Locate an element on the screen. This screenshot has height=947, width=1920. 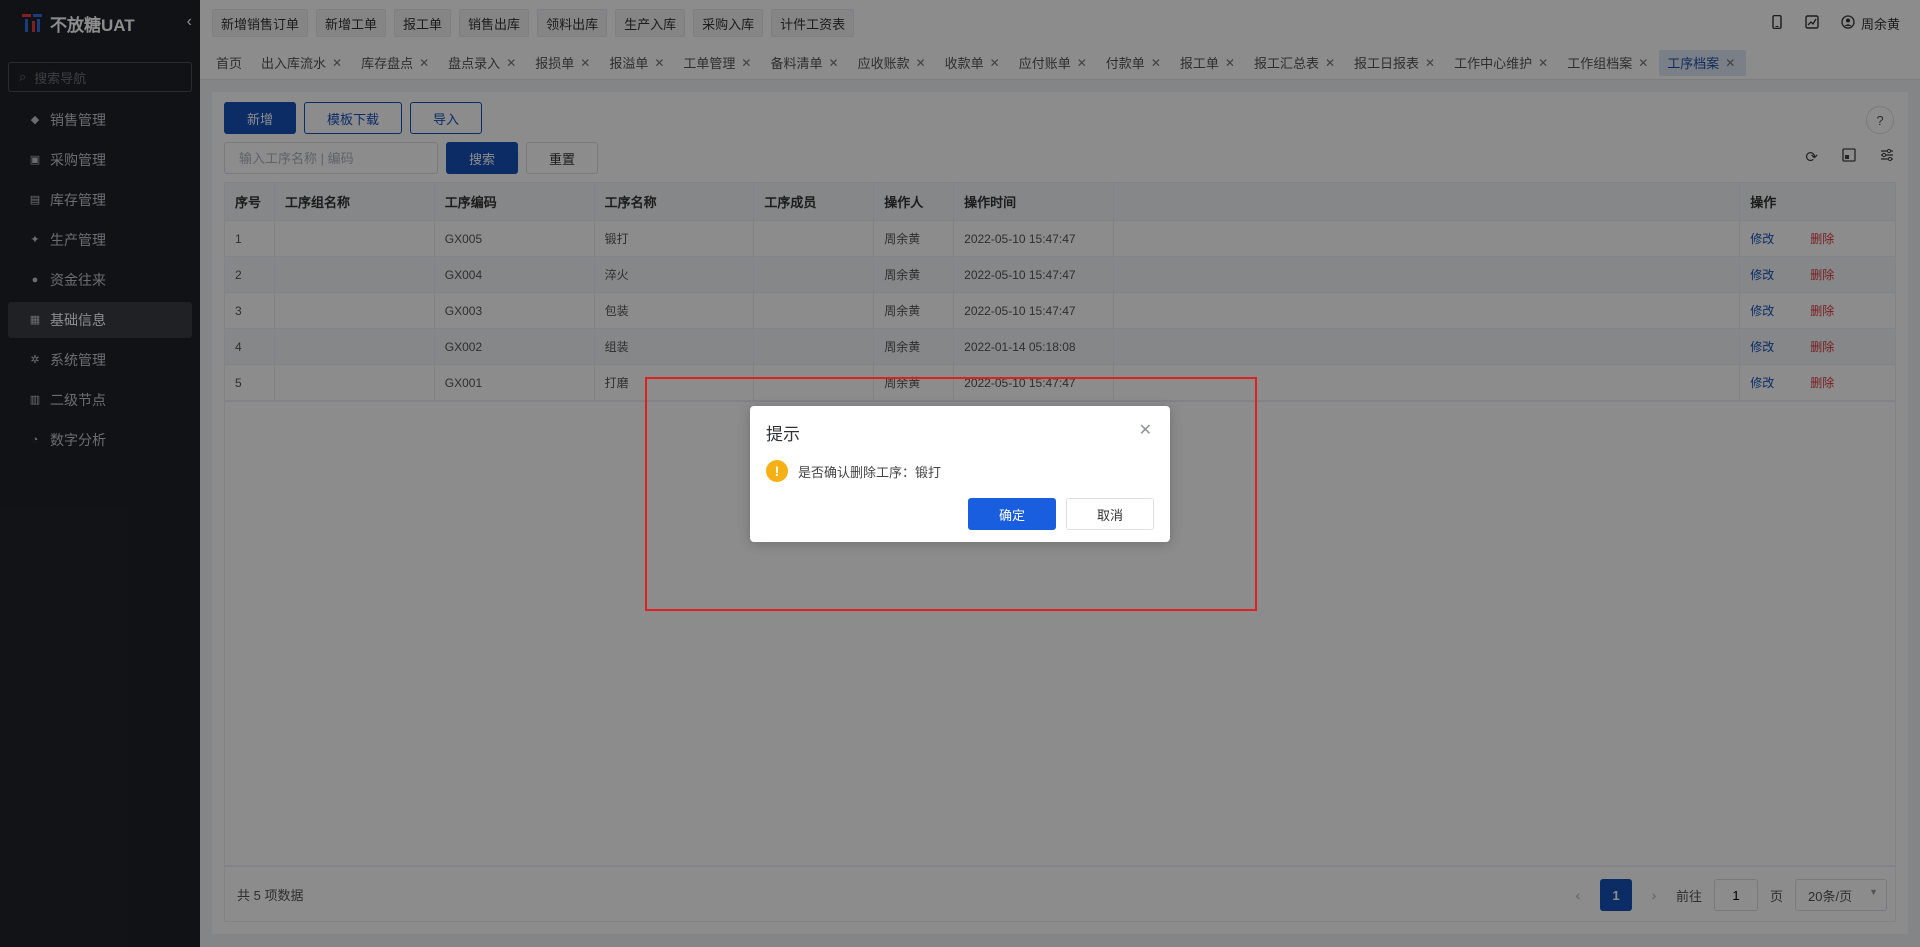
warning-icon: ! is located at coordinates (777, 471).